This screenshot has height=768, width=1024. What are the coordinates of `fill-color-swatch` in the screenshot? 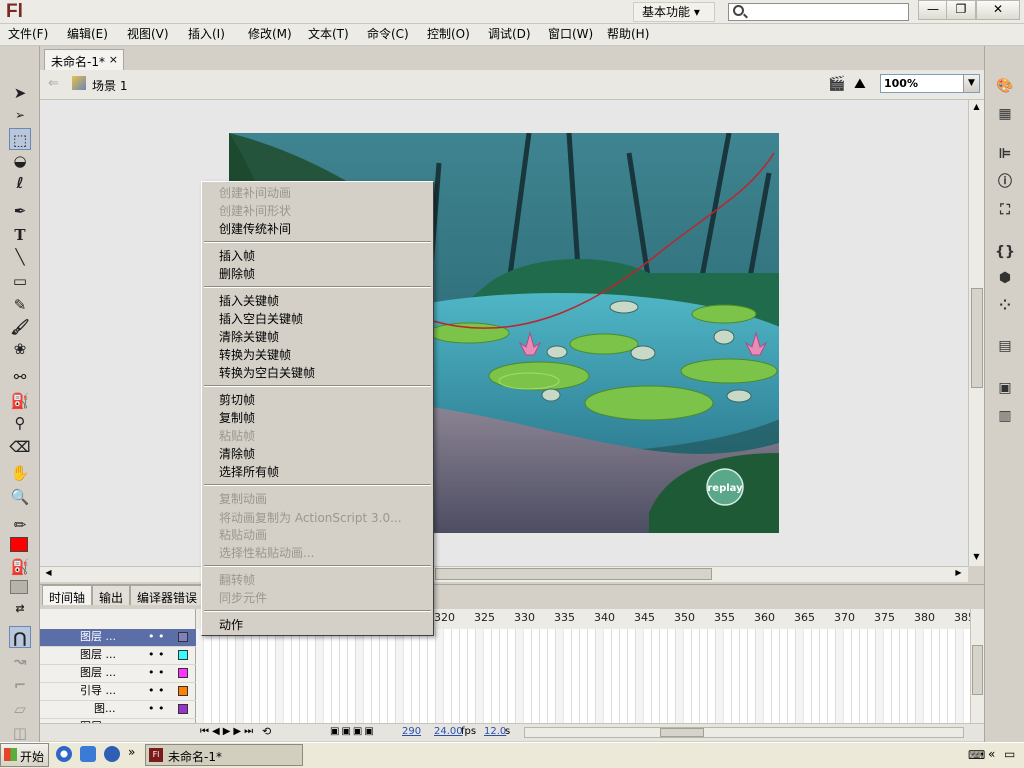 It's located at (19, 544).